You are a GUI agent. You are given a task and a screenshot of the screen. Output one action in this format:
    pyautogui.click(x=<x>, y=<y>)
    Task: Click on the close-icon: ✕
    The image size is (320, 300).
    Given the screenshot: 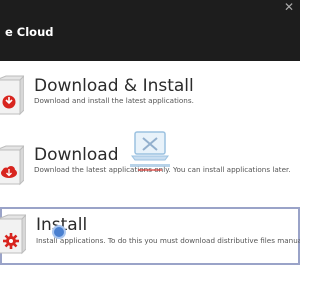 What is the action you would take?
    pyautogui.click(x=289, y=7)
    